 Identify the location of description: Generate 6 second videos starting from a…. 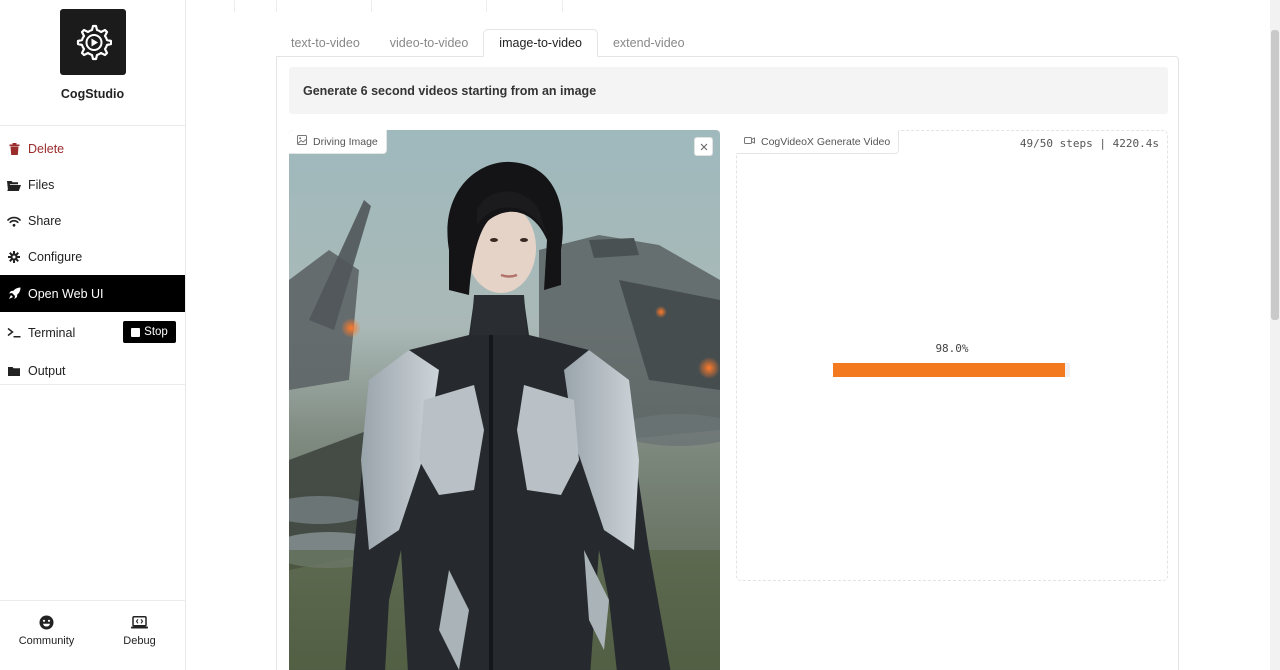
(728, 90).